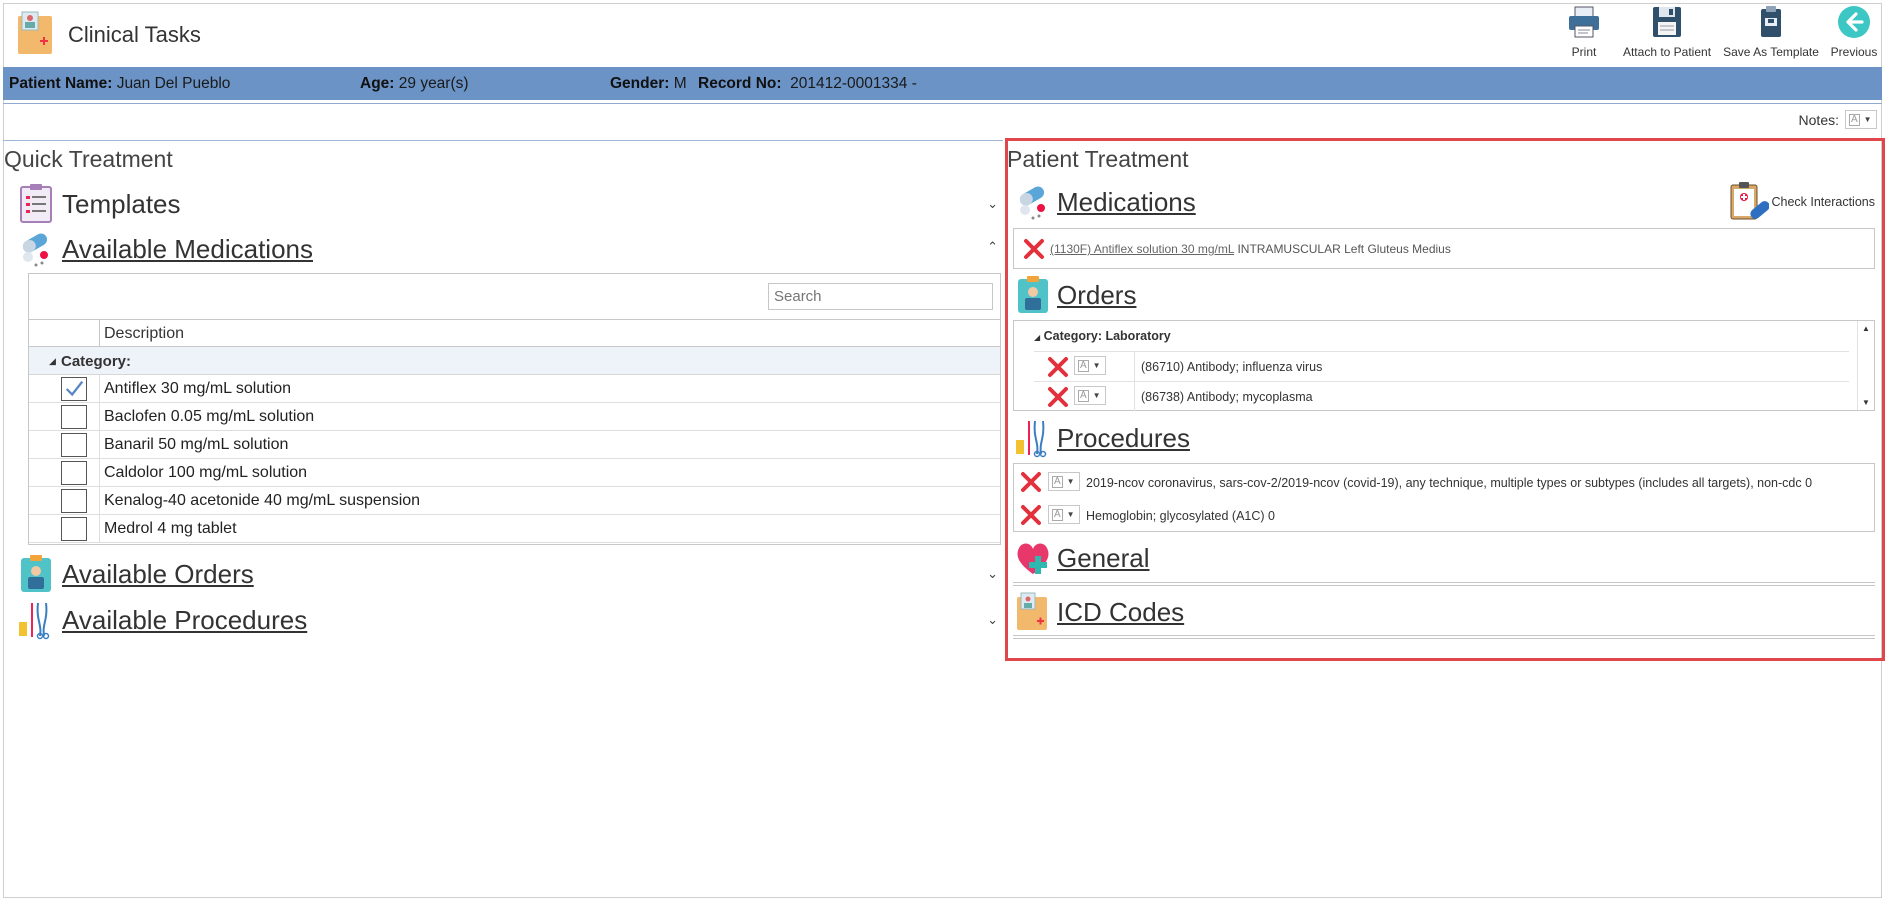 Image resolution: width=1887 pixels, height=901 pixels. What do you see at coordinates (1032, 203) in the screenshot?
I see `pills-icon` at bounding box center [1032, 203].